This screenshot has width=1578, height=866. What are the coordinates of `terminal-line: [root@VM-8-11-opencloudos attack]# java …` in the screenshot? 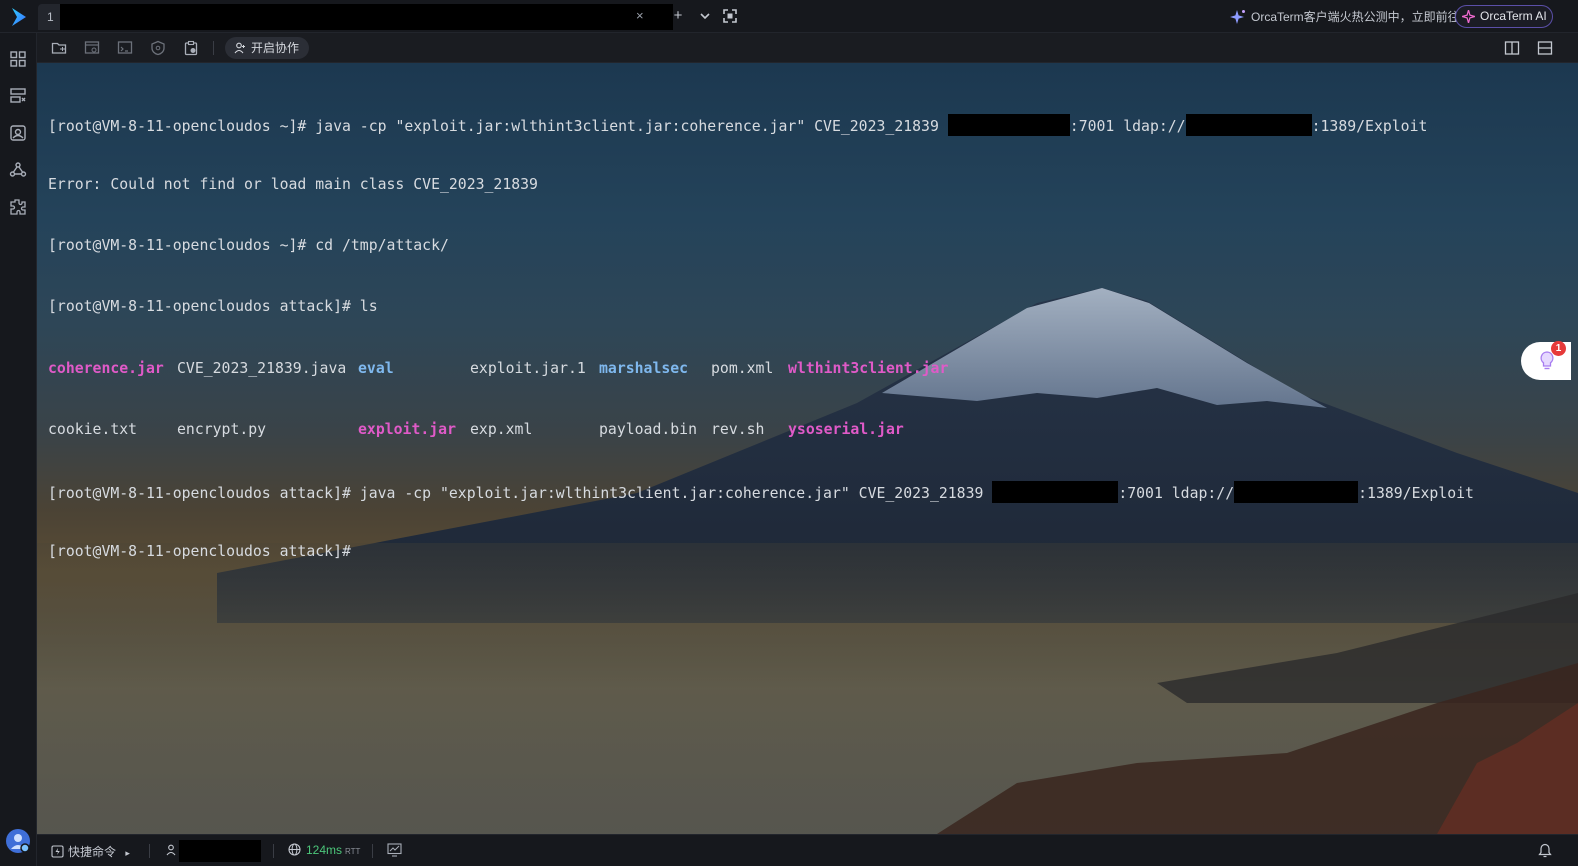 It's located at (761, 492).